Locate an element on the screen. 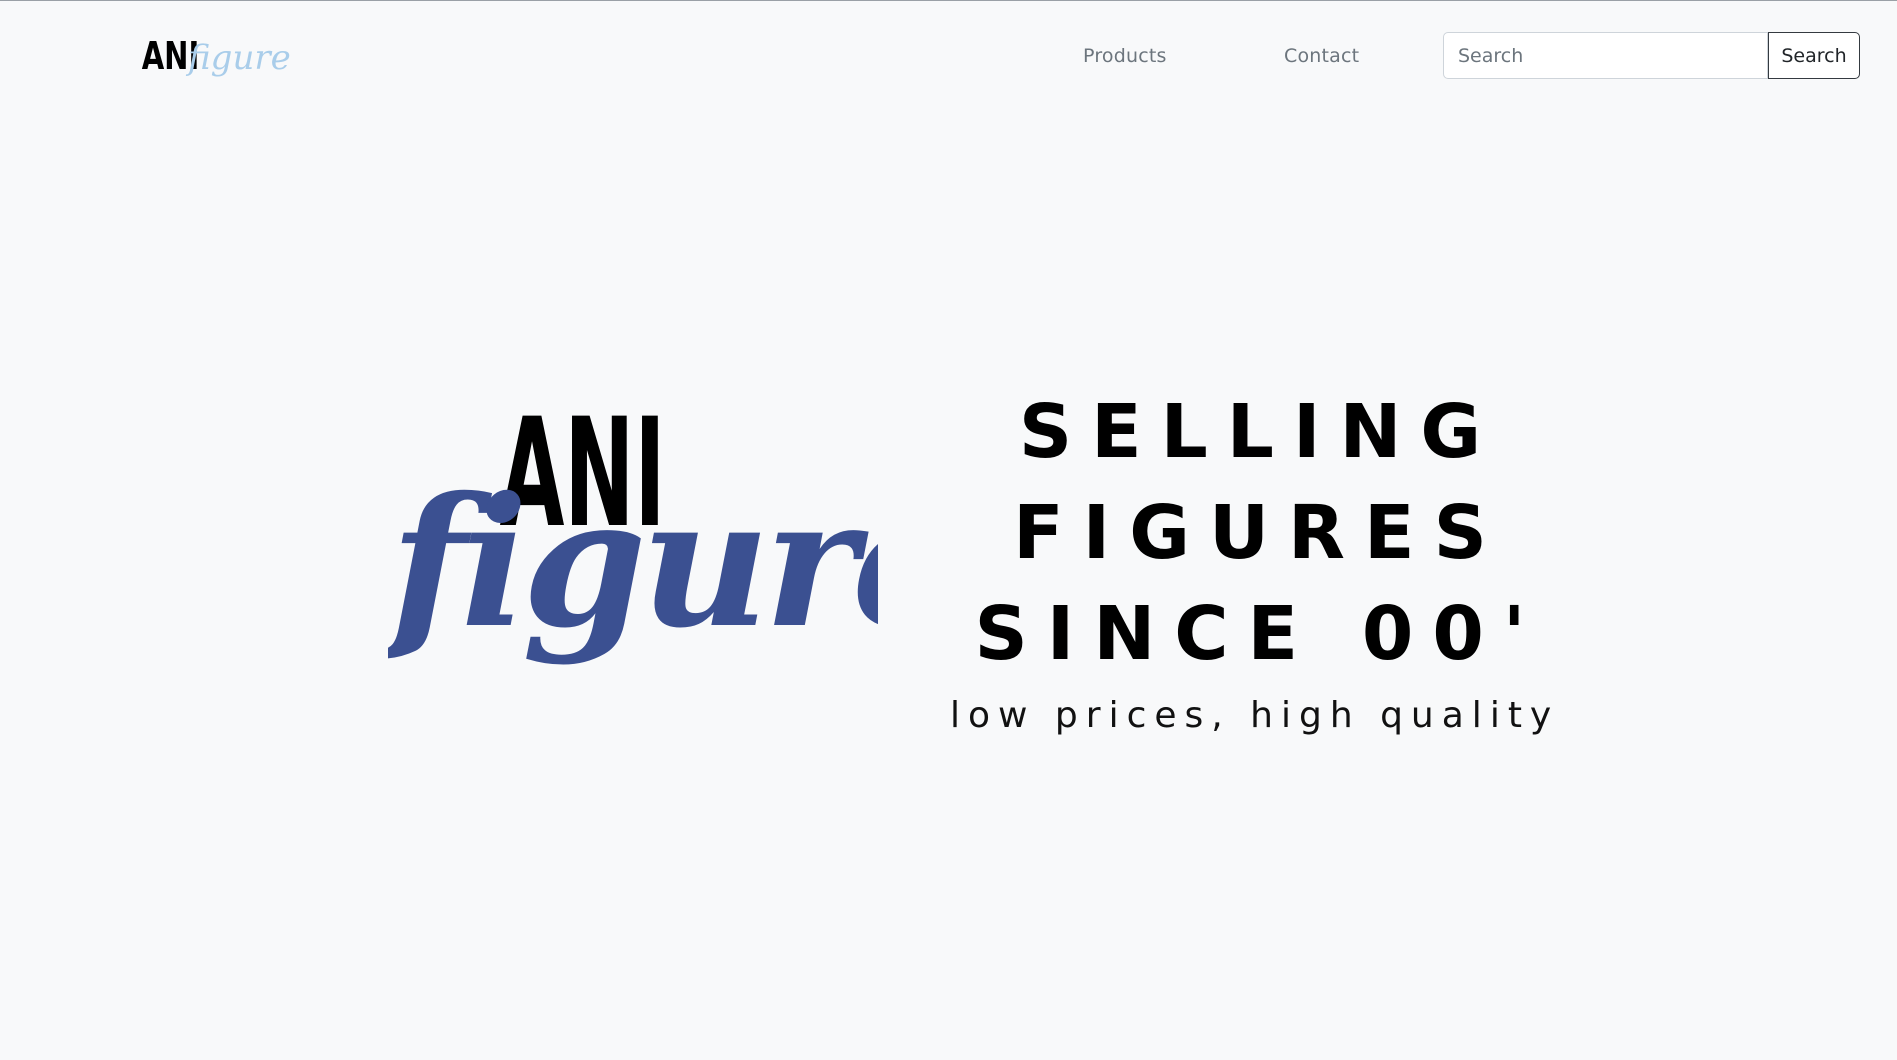 The image size is (1897, 1060). navbar: ANI figures Products Contact Search is located at coordinates (948, 56).